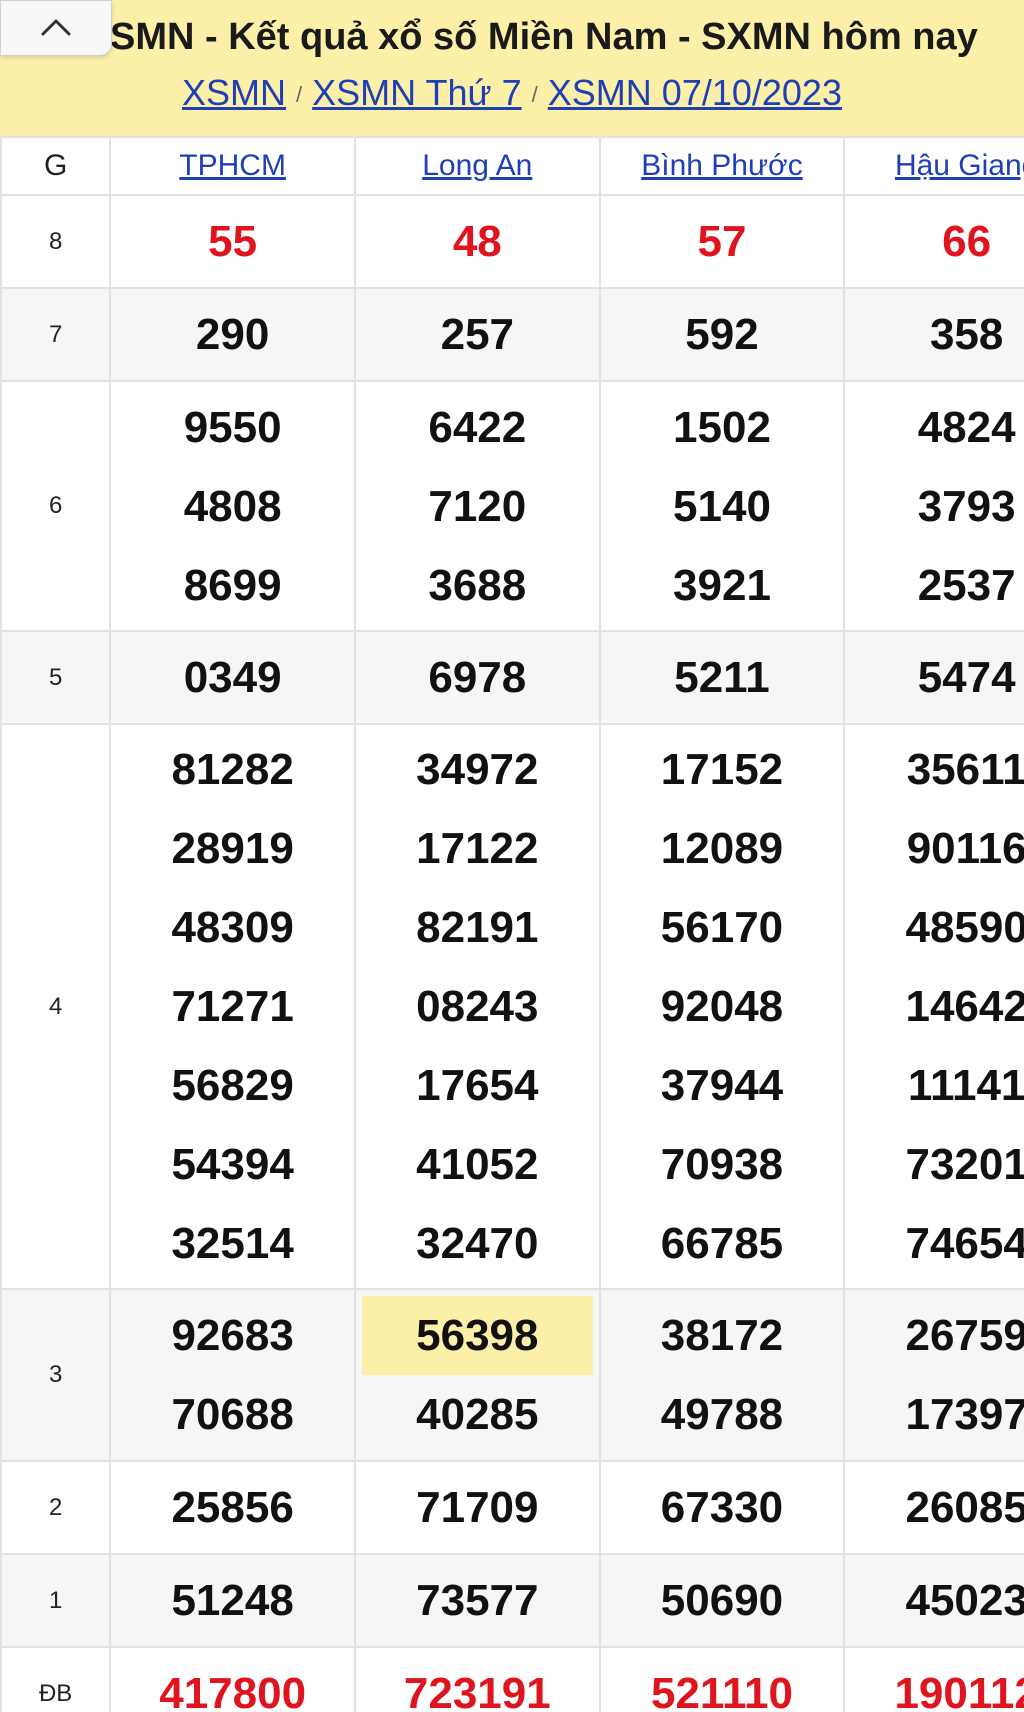  What do you see at coordinates (722, 241) in the screenshot?
I see `result-number: 57` at bounding box center [722, 241].